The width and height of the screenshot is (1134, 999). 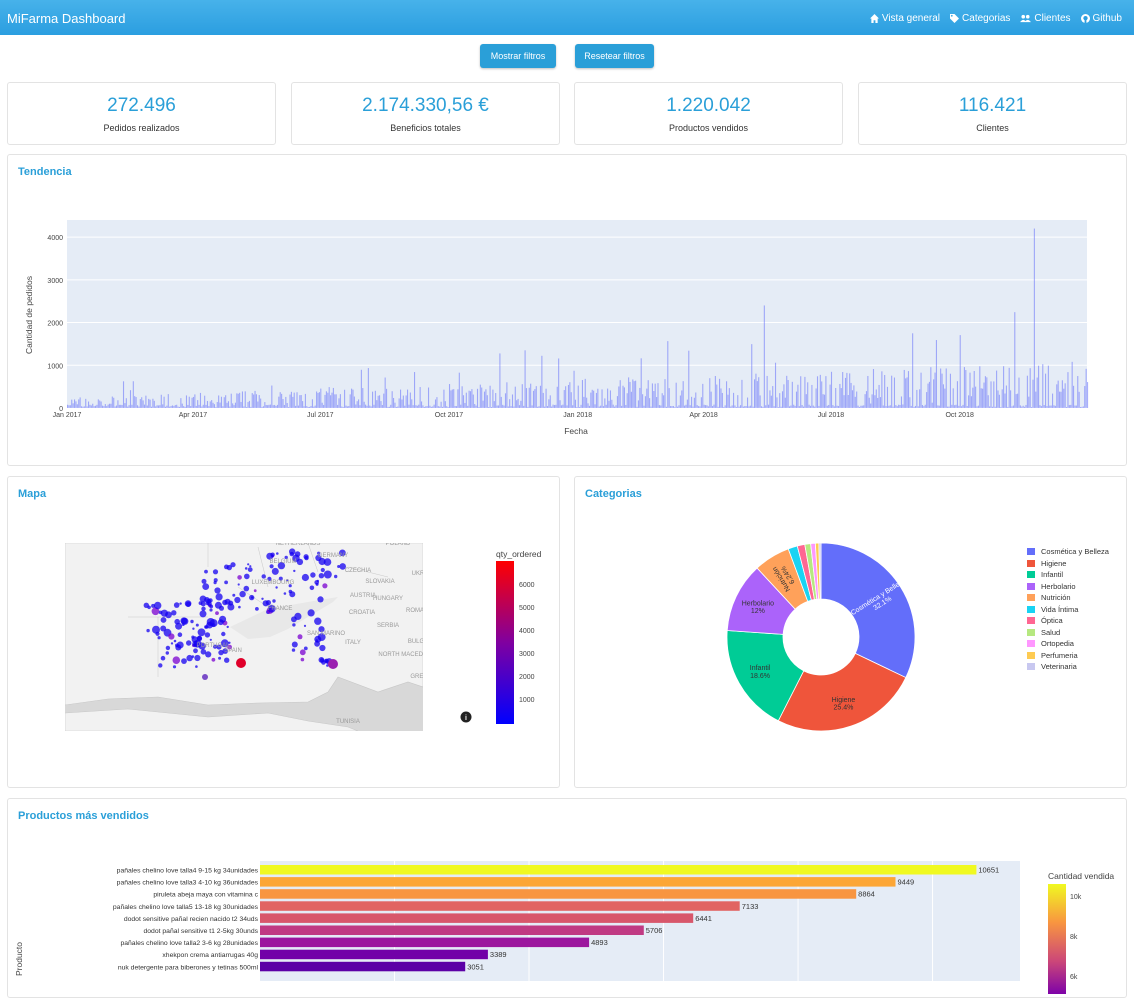 I want to click on colorbar-title: qty_ordered, so click(x=519, y=554).